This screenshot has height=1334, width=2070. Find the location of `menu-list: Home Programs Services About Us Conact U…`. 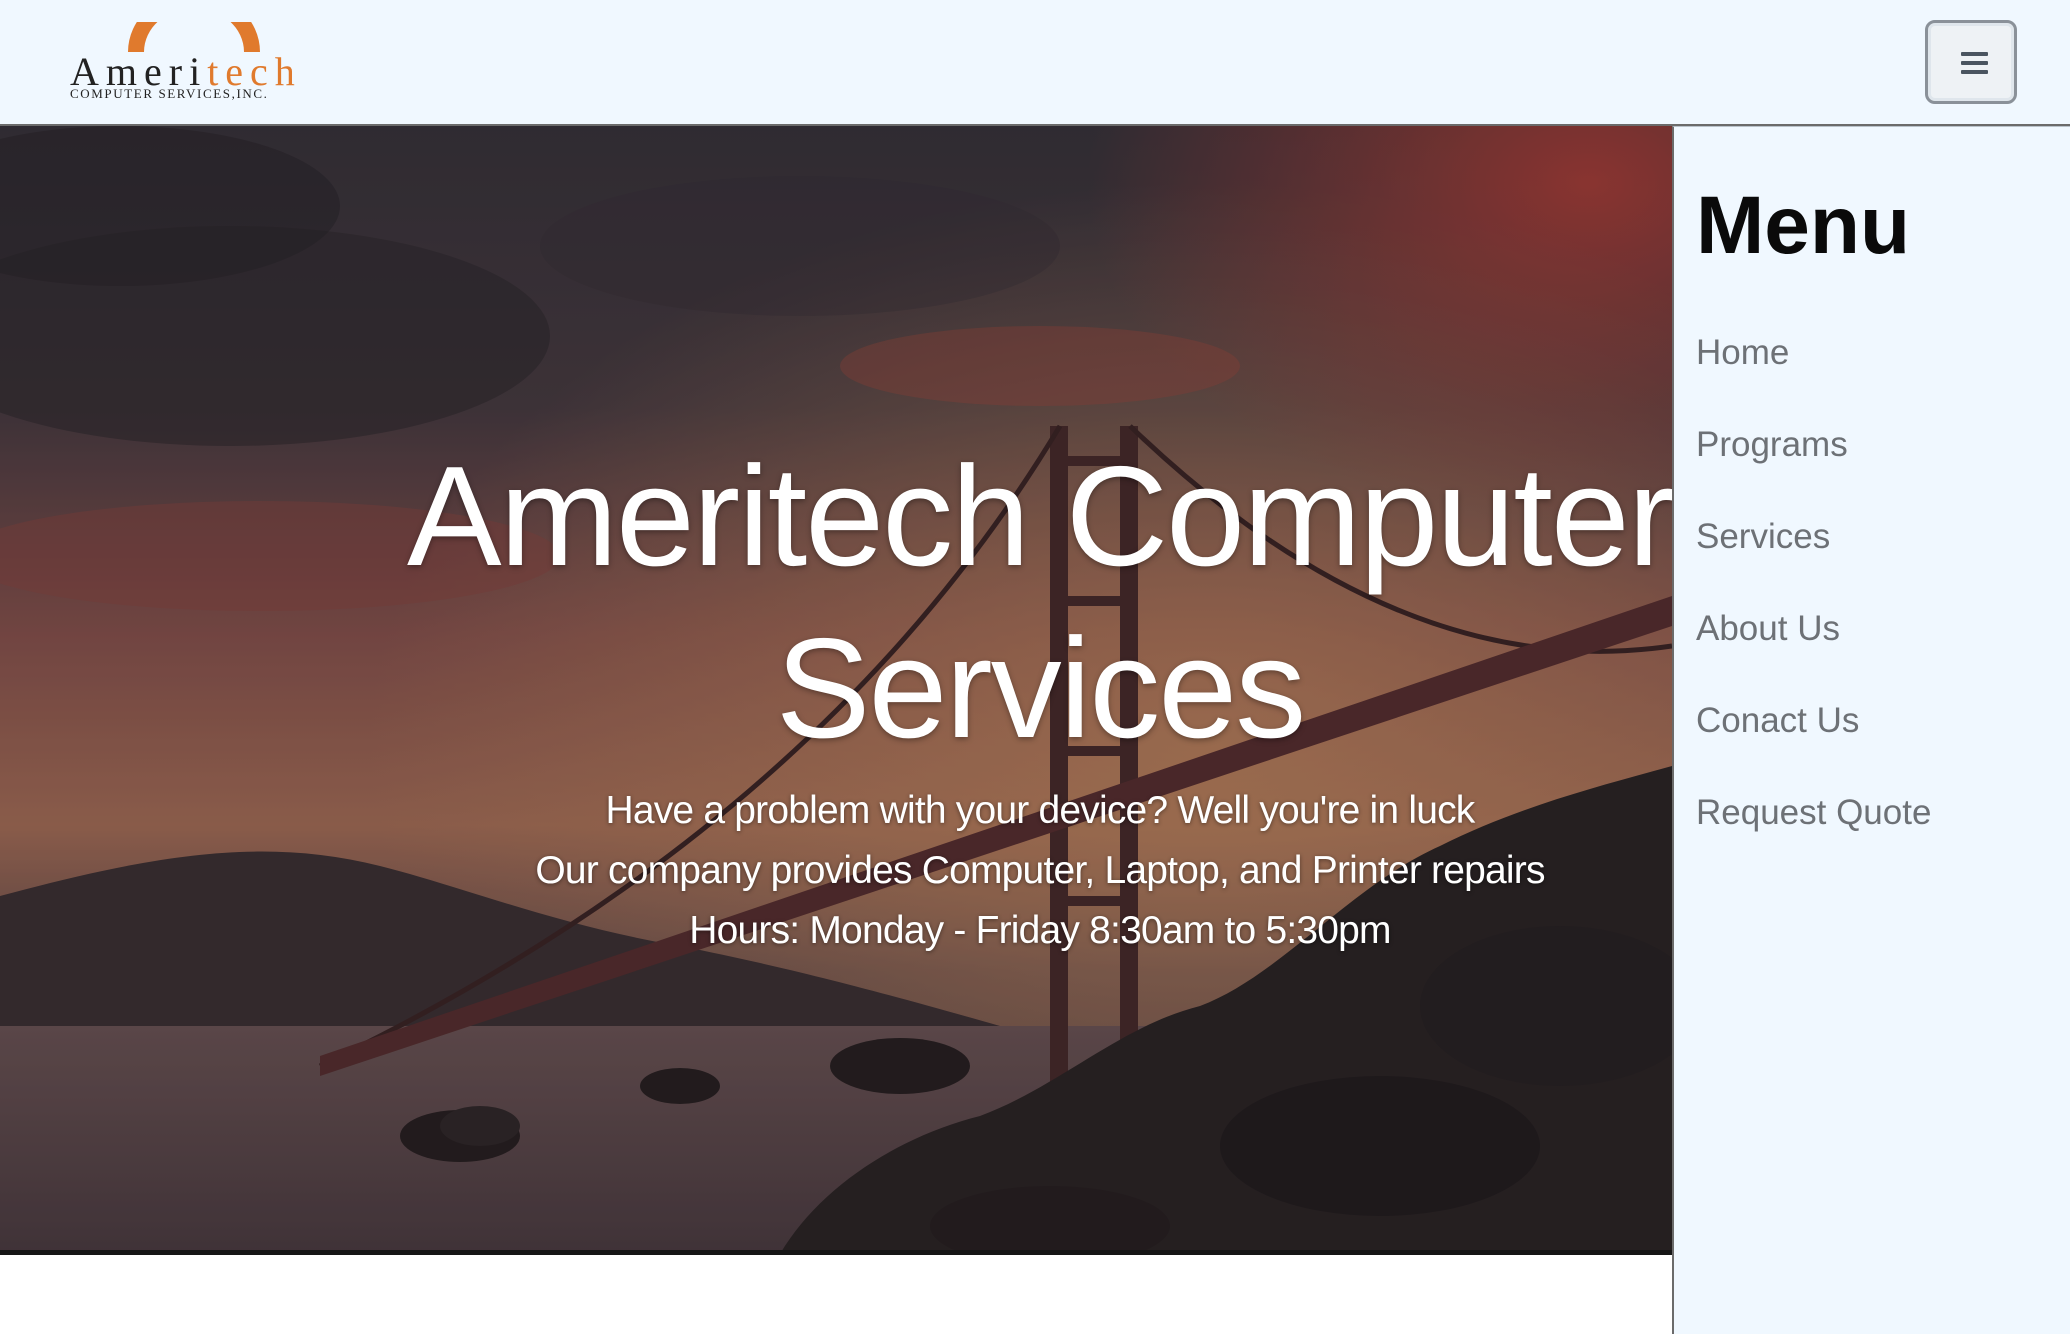

menu-list: Home Programs Services About Us Conact U… is located at coordinates (1813, 611).